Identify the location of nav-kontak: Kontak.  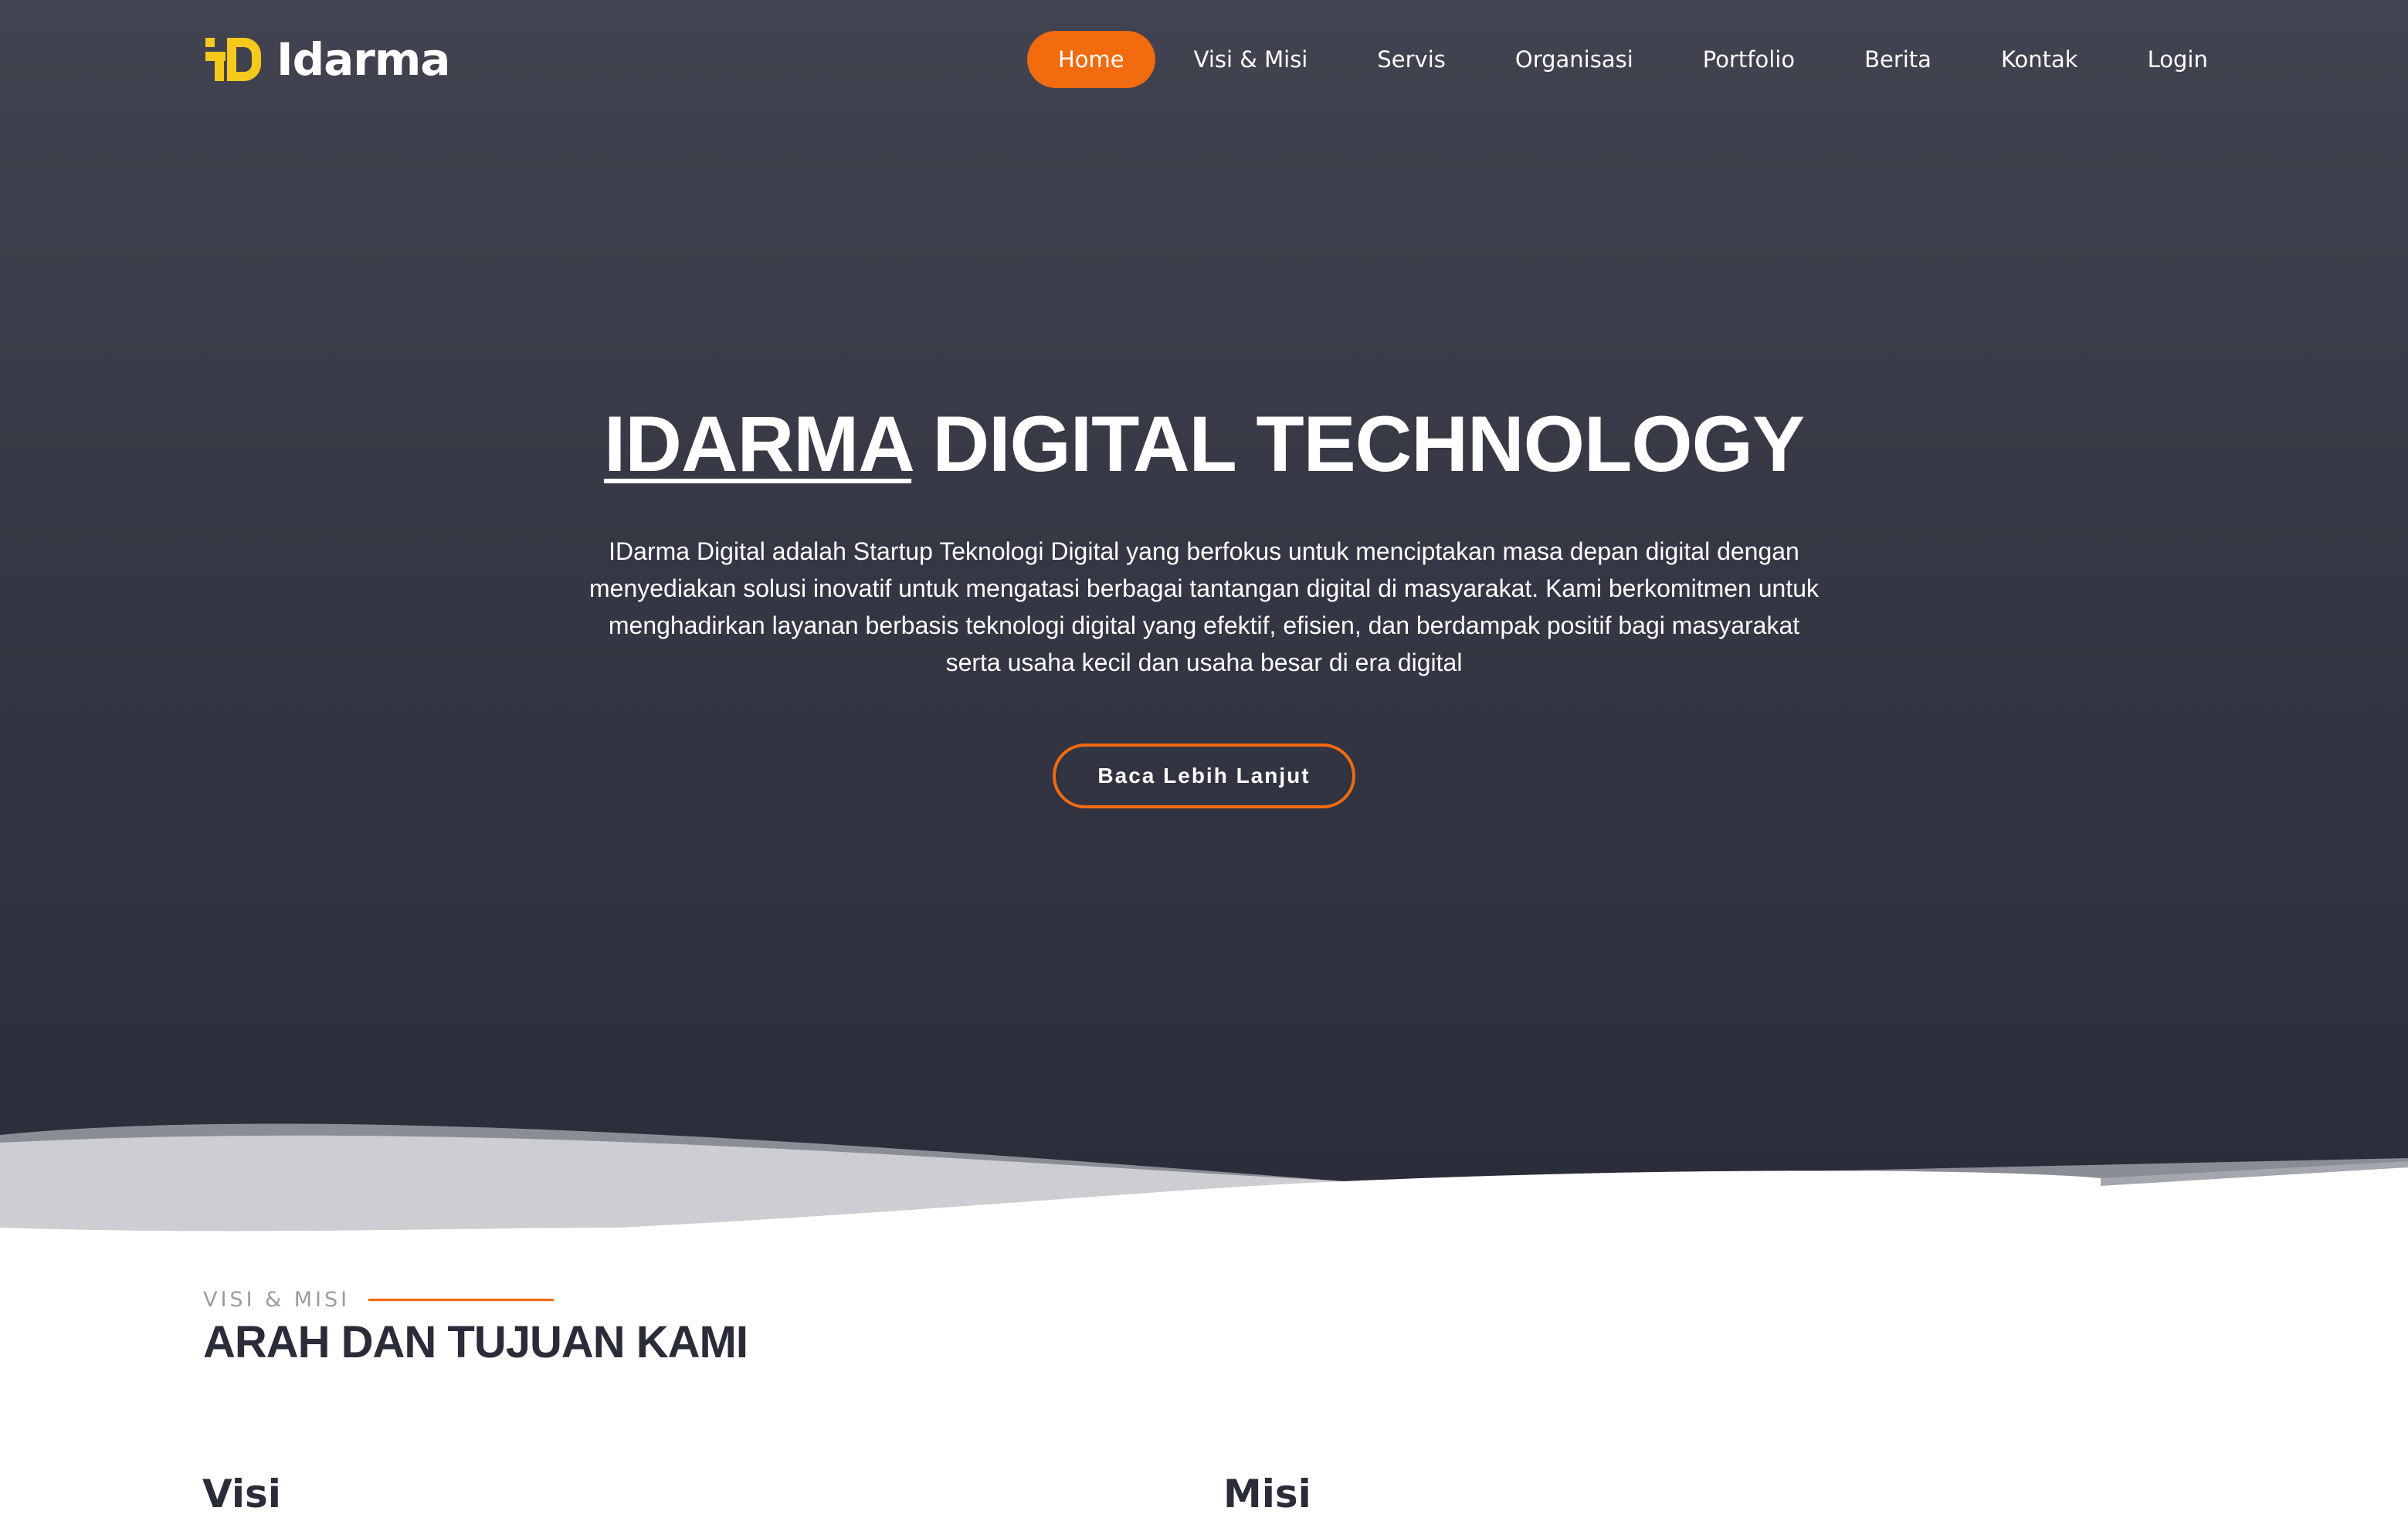
(2040, 59).